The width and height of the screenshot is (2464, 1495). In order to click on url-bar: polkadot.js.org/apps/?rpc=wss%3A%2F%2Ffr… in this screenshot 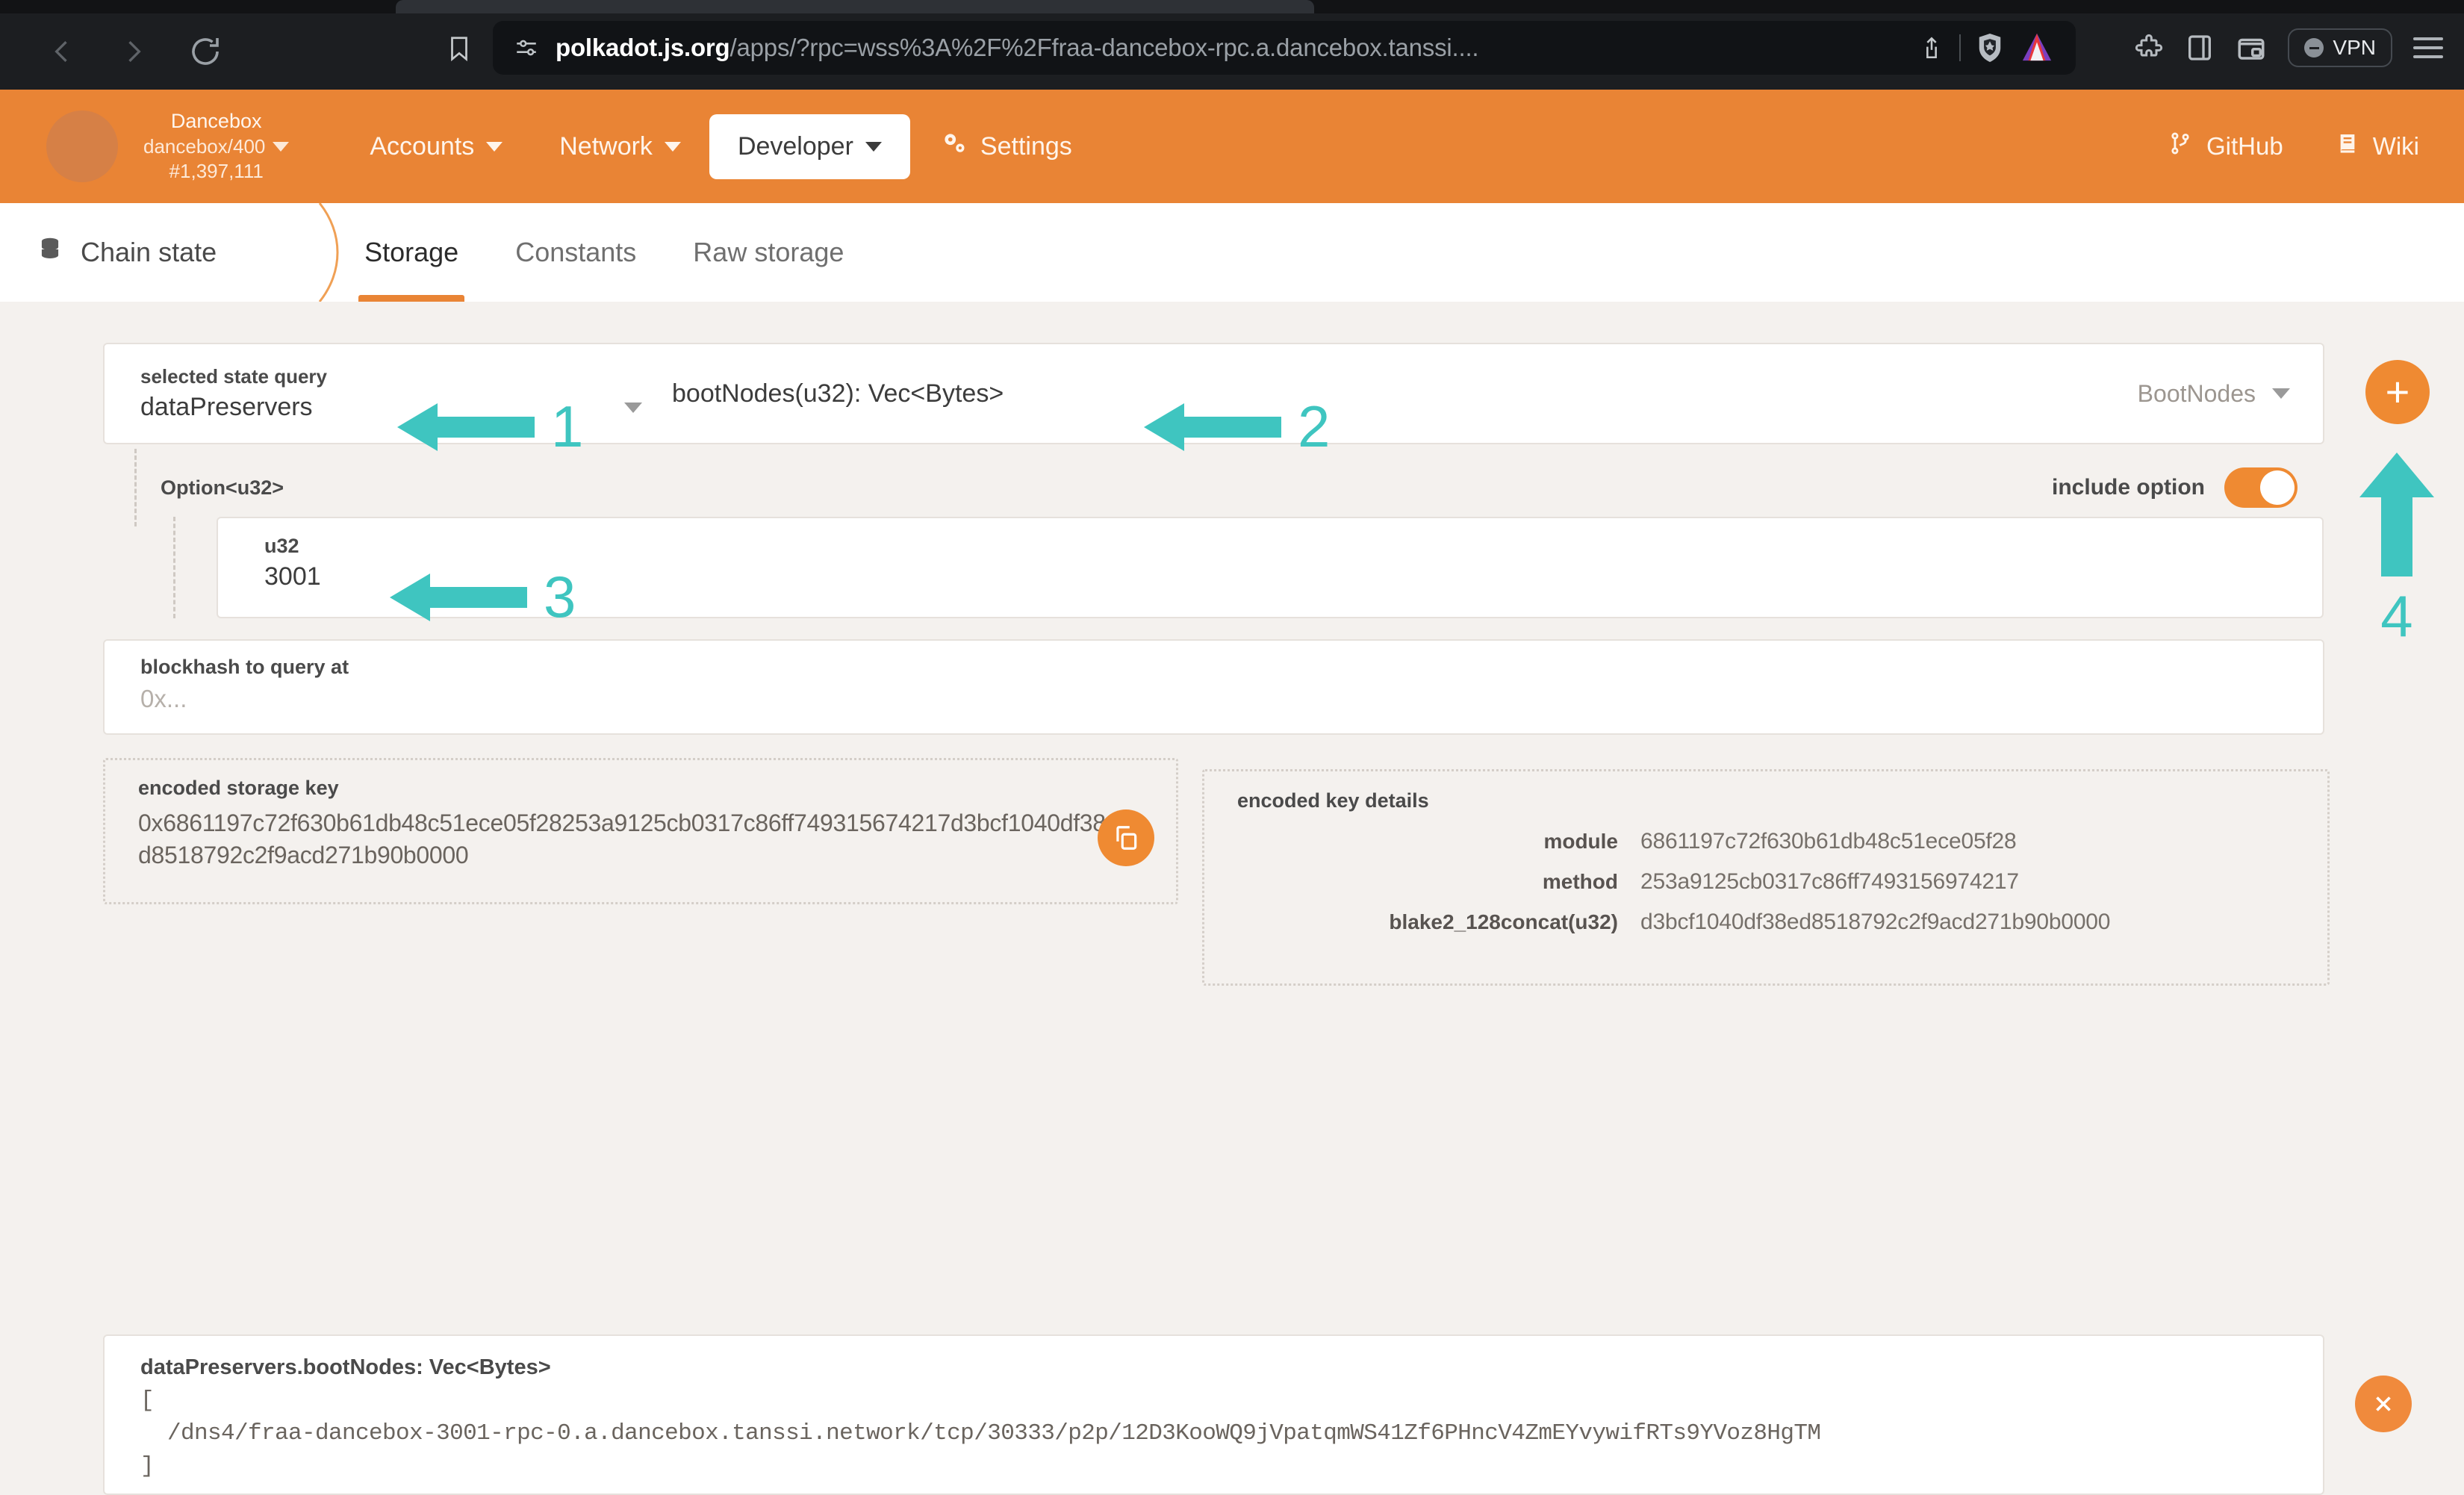, I will do `click(1284, 48)`.